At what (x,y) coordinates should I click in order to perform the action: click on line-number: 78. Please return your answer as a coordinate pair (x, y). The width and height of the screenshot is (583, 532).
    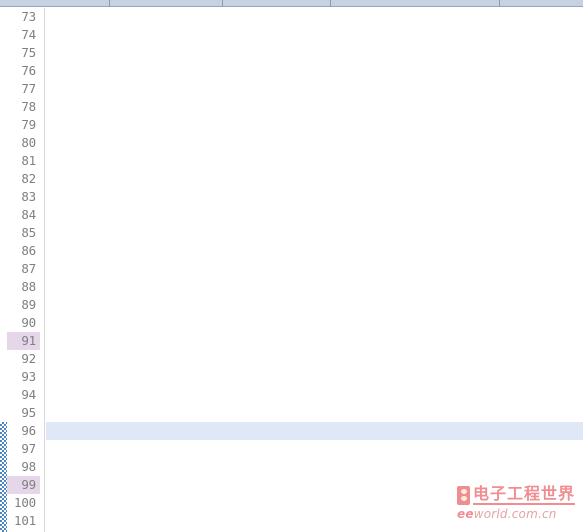
    Looking at the image, I should click on (23, 107).